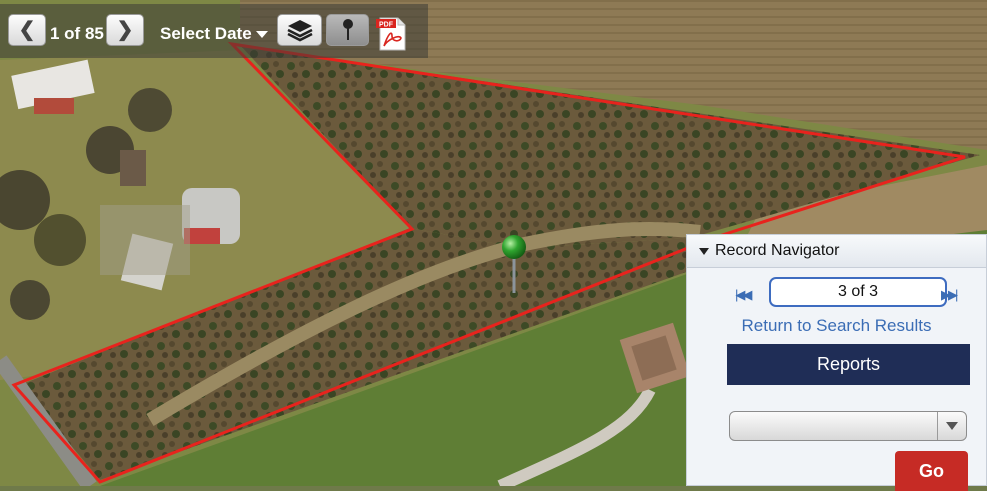 The height and width of the screenshot is (491, 987). What do you see at coordinates (77, 33) in the screenshot?
I see `page-count: 1 of 85` at bounding box center [77, 33].